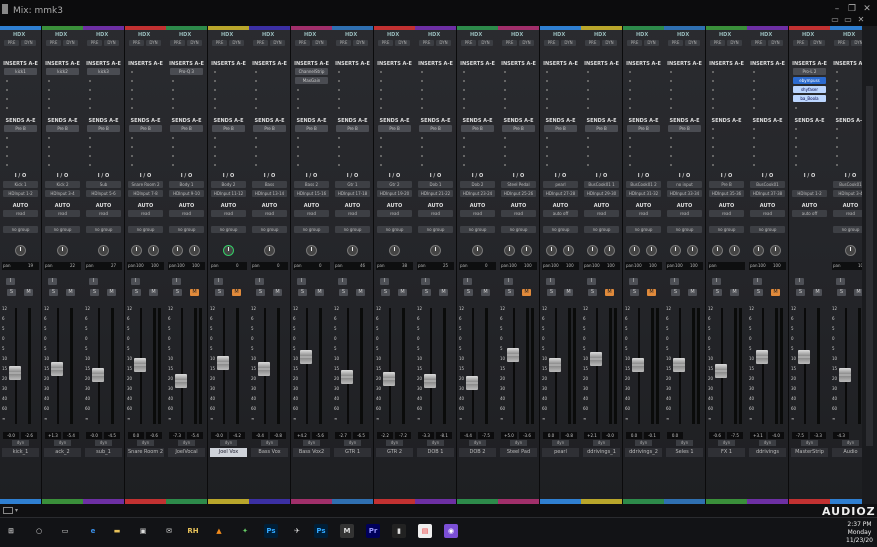  I want to click on input-selector: BusCook01 2, so click(643, 184).